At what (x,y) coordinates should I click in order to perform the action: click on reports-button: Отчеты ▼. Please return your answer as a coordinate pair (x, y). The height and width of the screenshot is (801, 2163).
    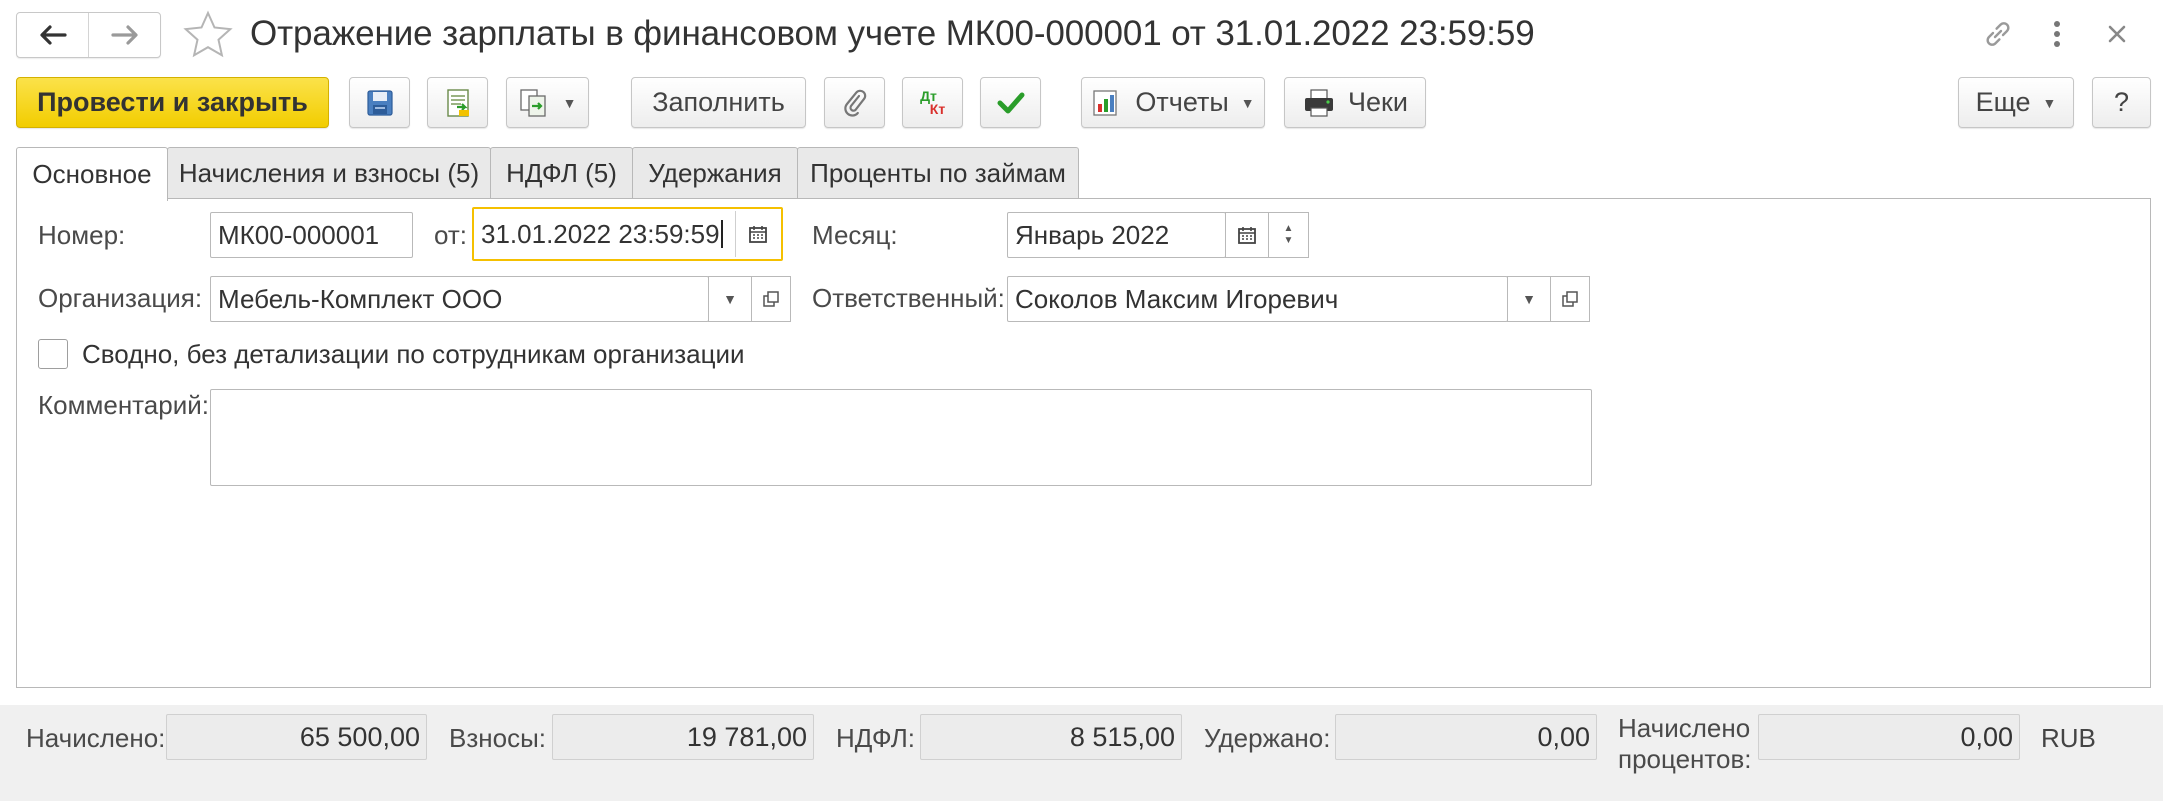
    Looking at the image, I should click on (1173, 102).